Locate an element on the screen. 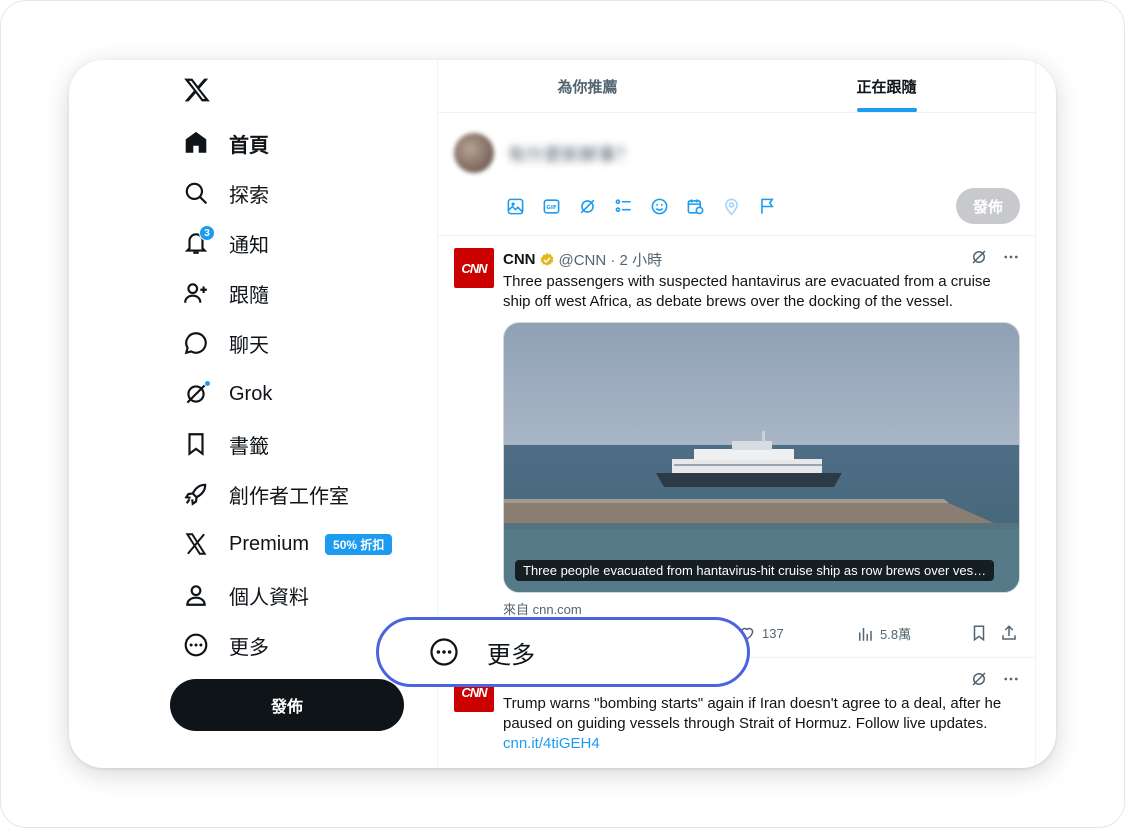  share-button is located at coordinates (1009, 633).